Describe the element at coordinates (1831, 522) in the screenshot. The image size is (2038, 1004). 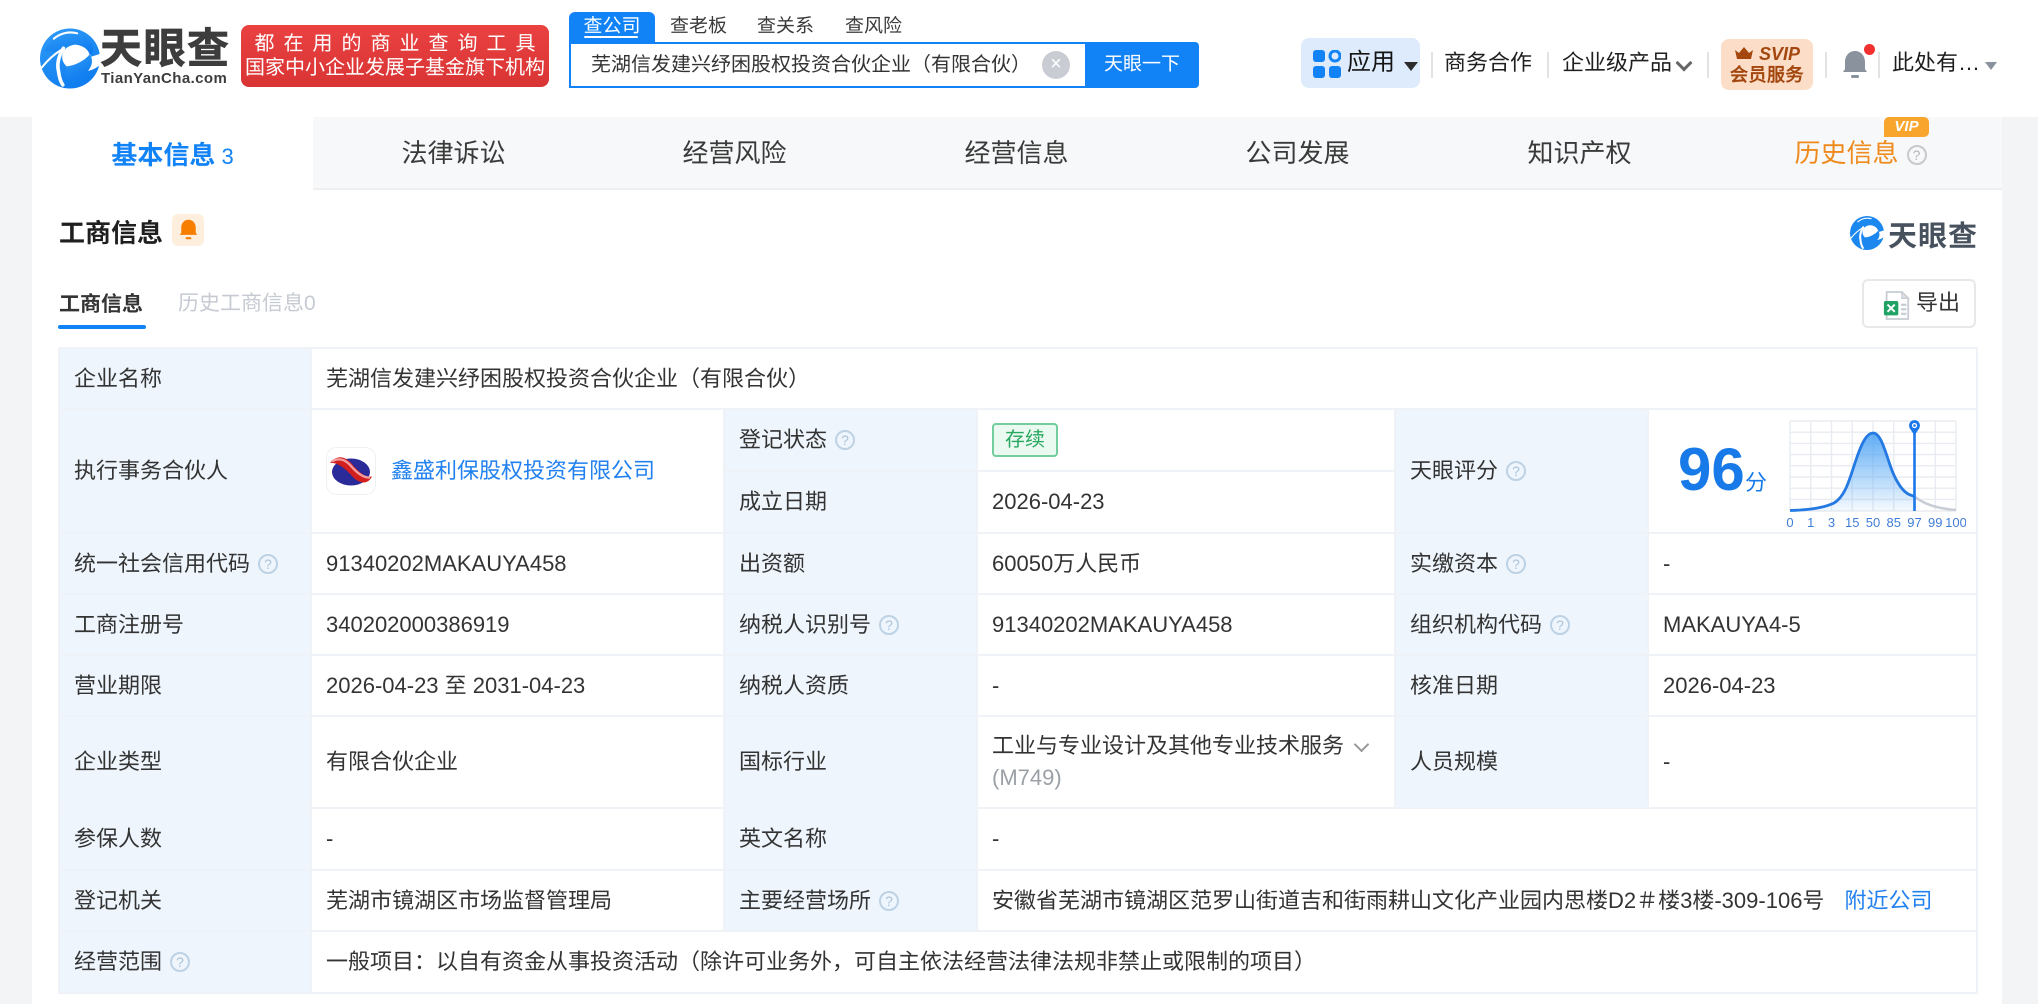
I see `svg-text: 3` at that location.